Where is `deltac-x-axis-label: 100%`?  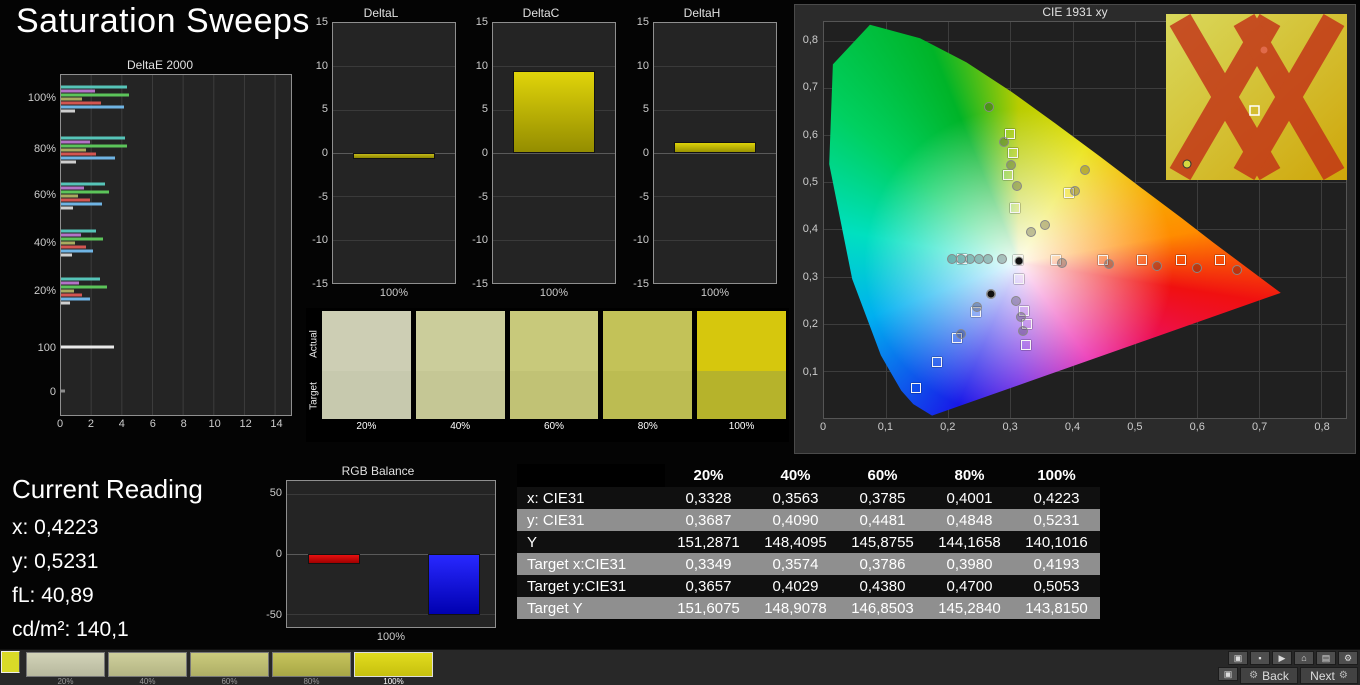 deltac-x-axis-label: 100% is located at coordinates (554, 293).